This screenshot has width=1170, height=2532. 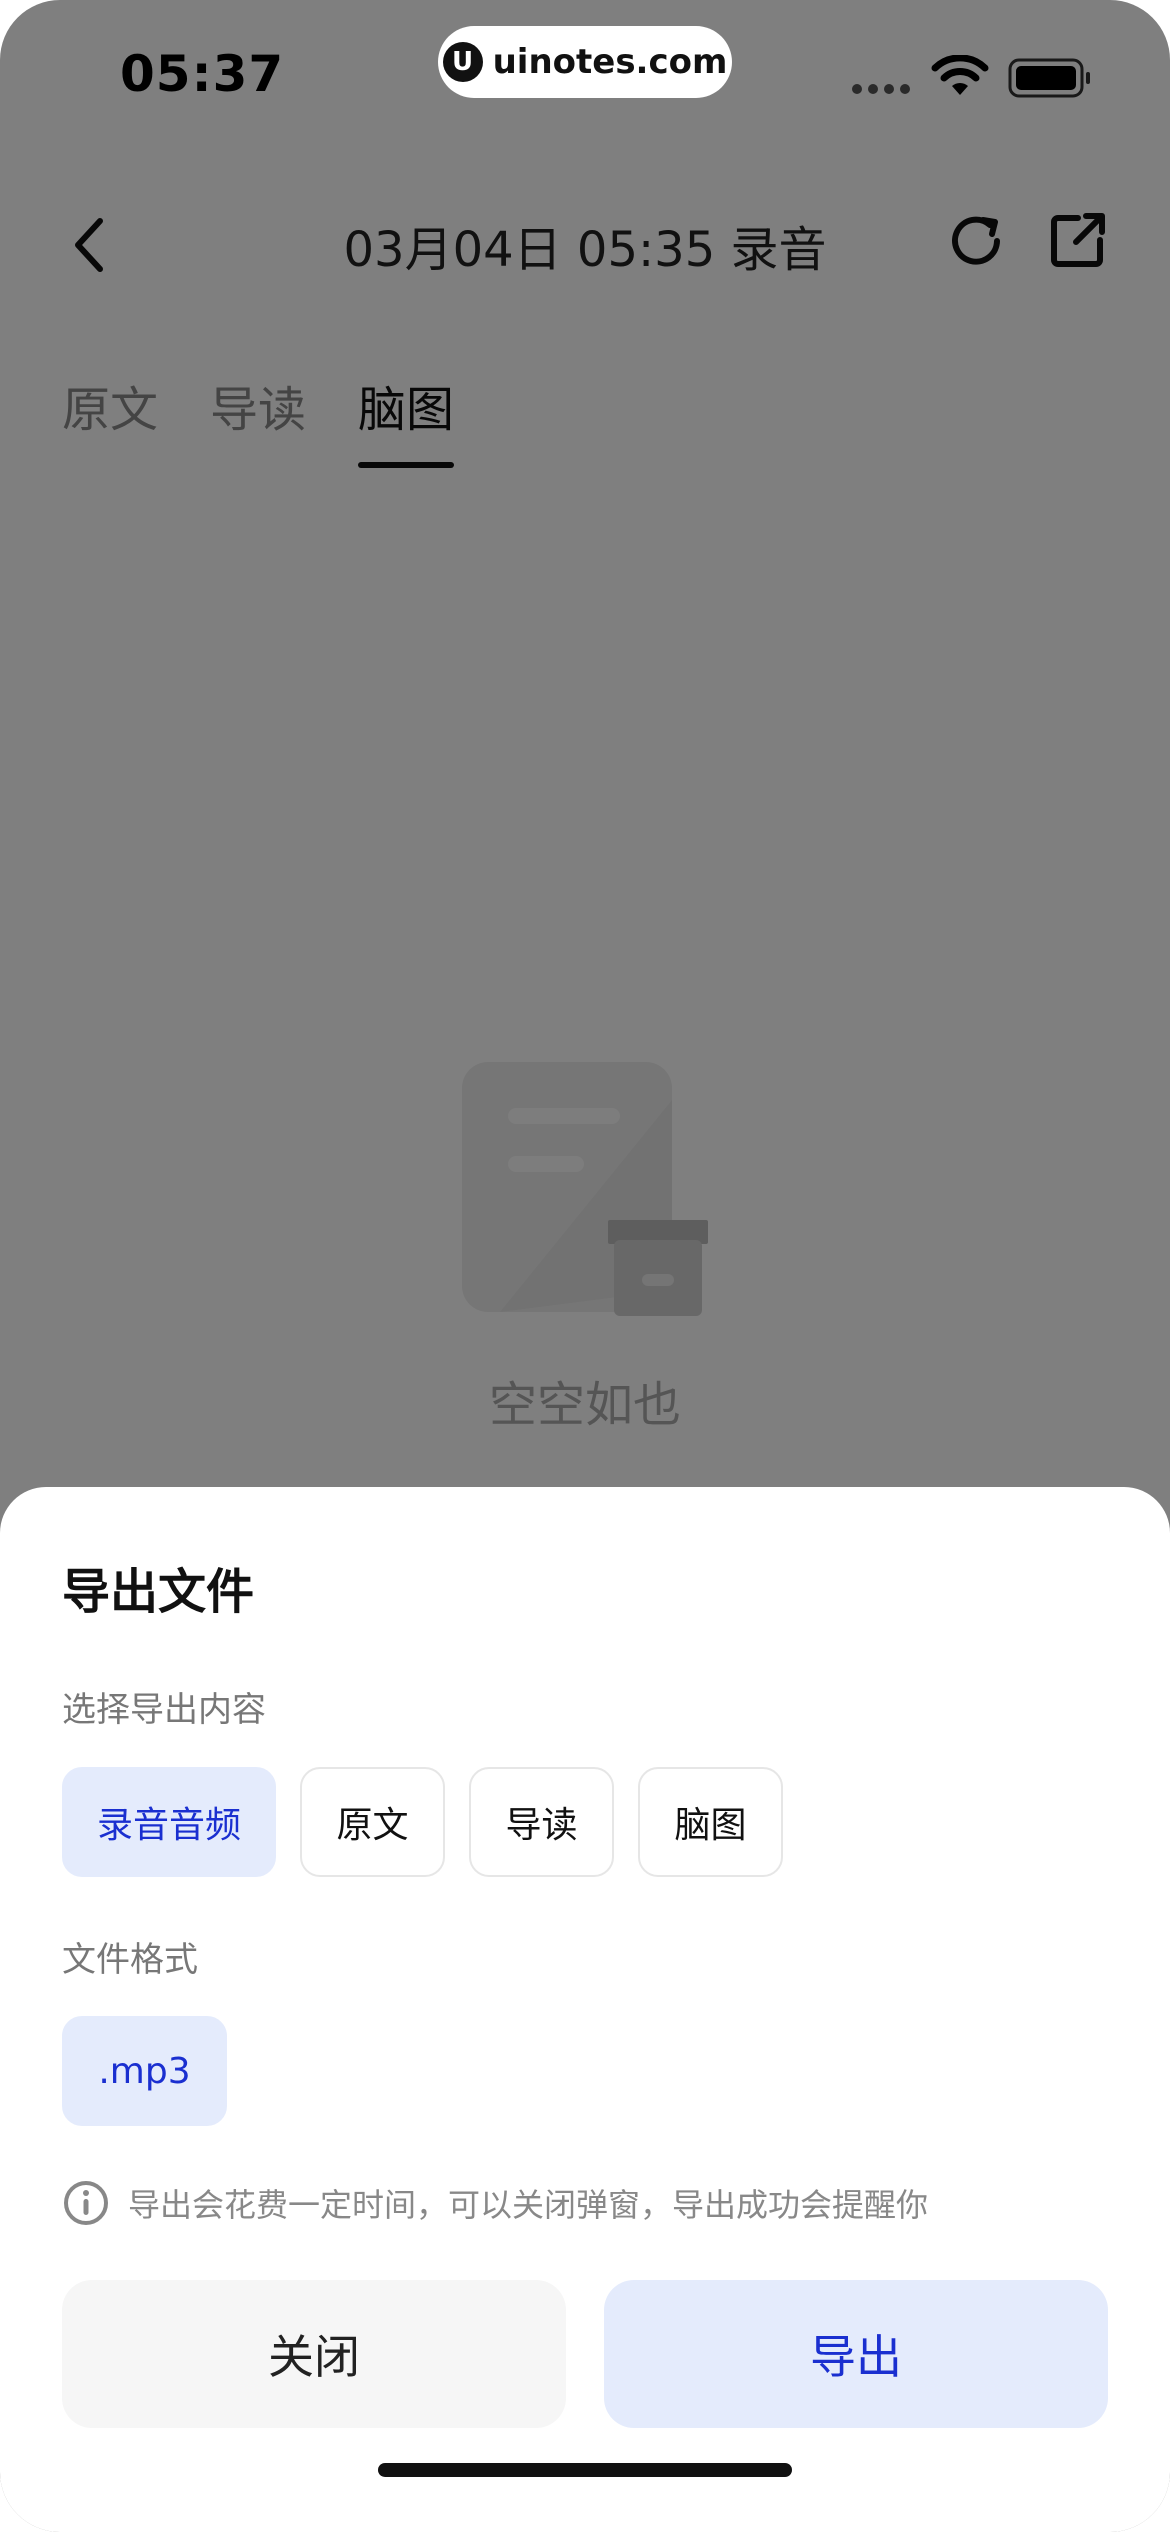 What do you see at coordinates (164, 1710) in the screenshot?
I see `content-section-label: 选择导出内容` at bounding box center [164, 1710].